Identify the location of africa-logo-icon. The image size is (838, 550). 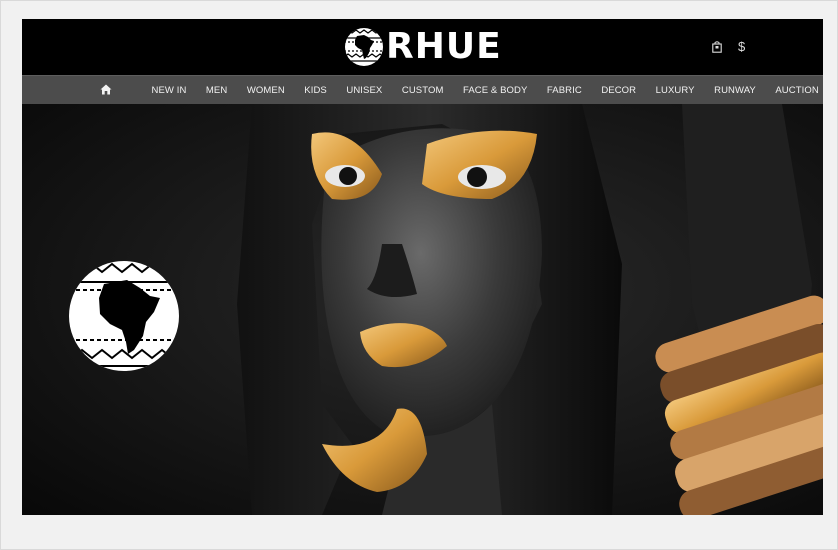
(364, 47).